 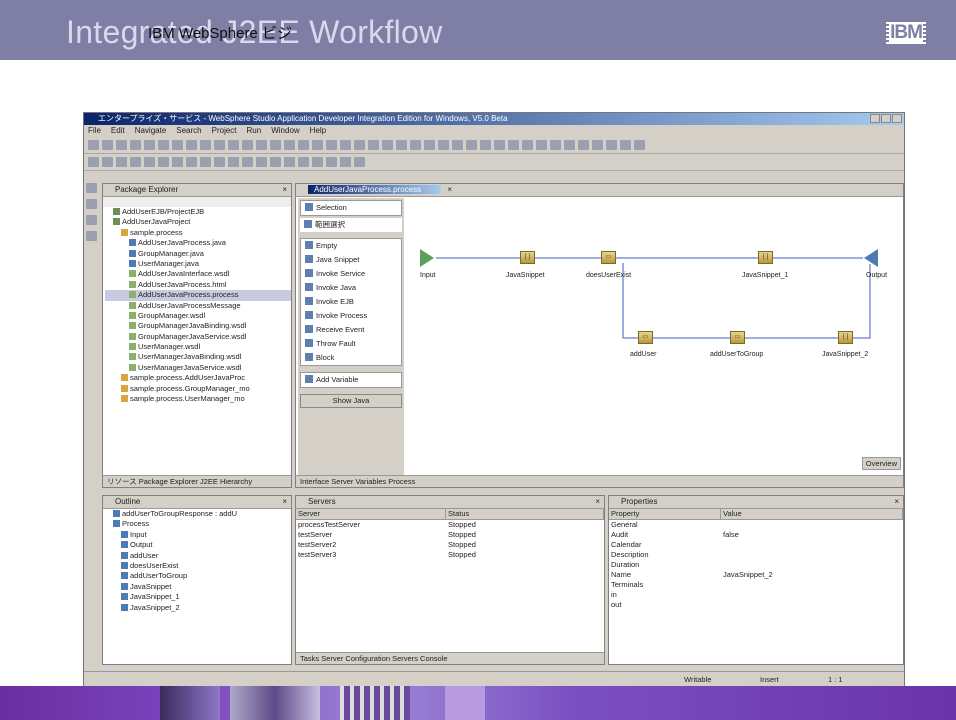 I want to click on javasnippet1-node: [ ], so click(x=765, y=257).